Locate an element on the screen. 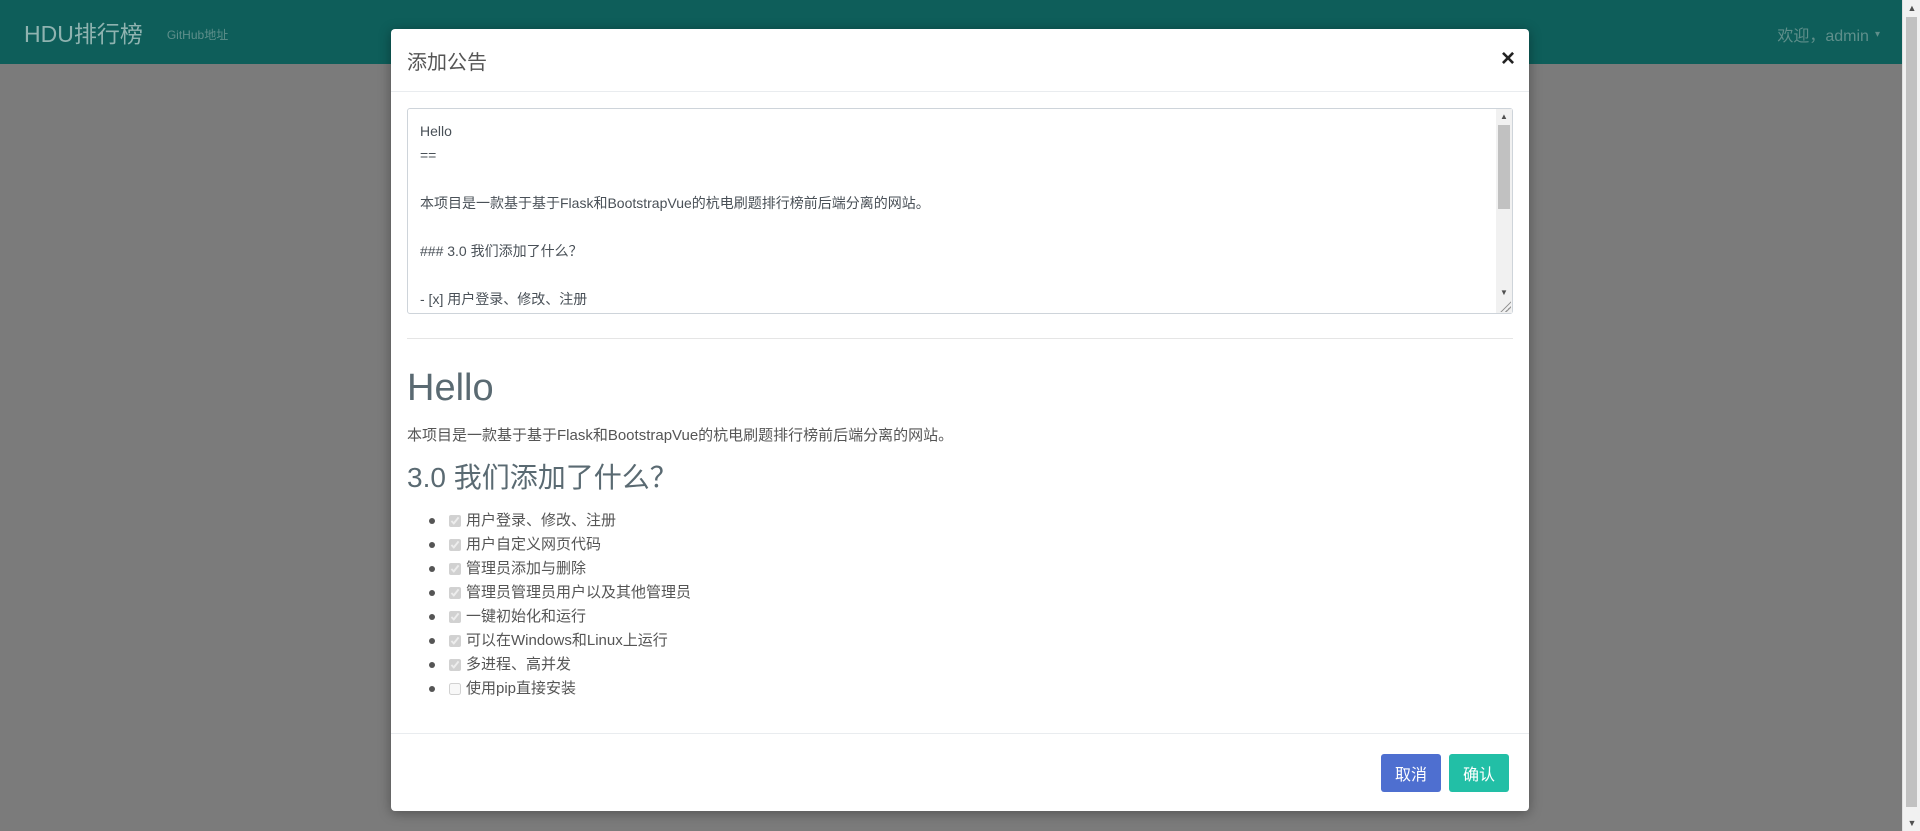 The image size is (1920, 831). github-link: GitHub地址 is located at coordinates (197, 34).